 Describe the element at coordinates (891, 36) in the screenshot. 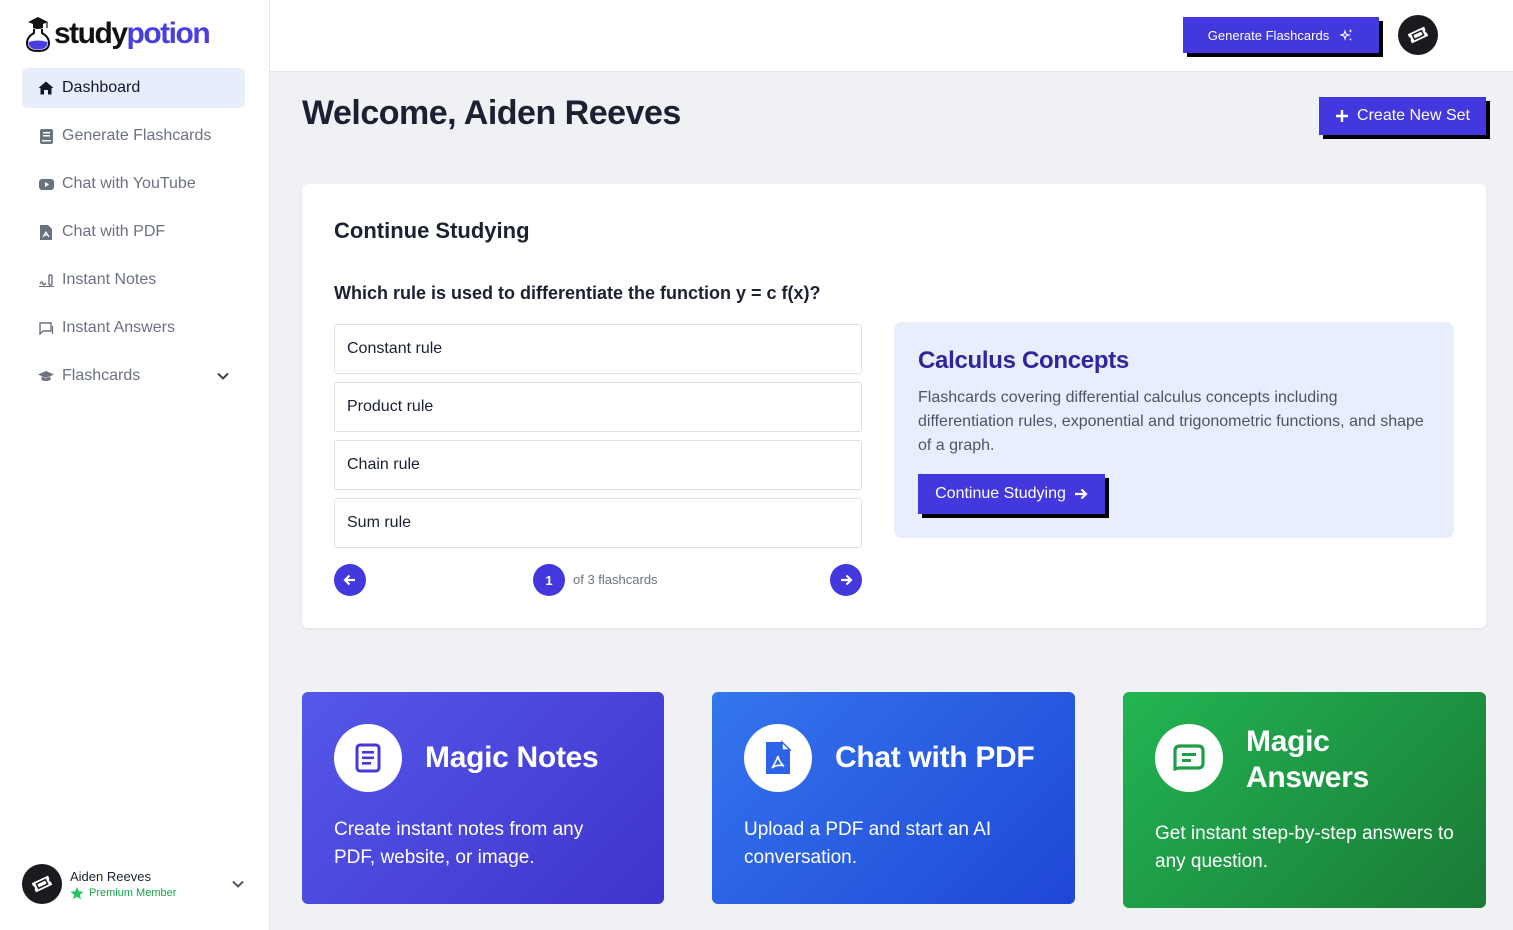

I see `topbar: Generate Flashcards` at that location.